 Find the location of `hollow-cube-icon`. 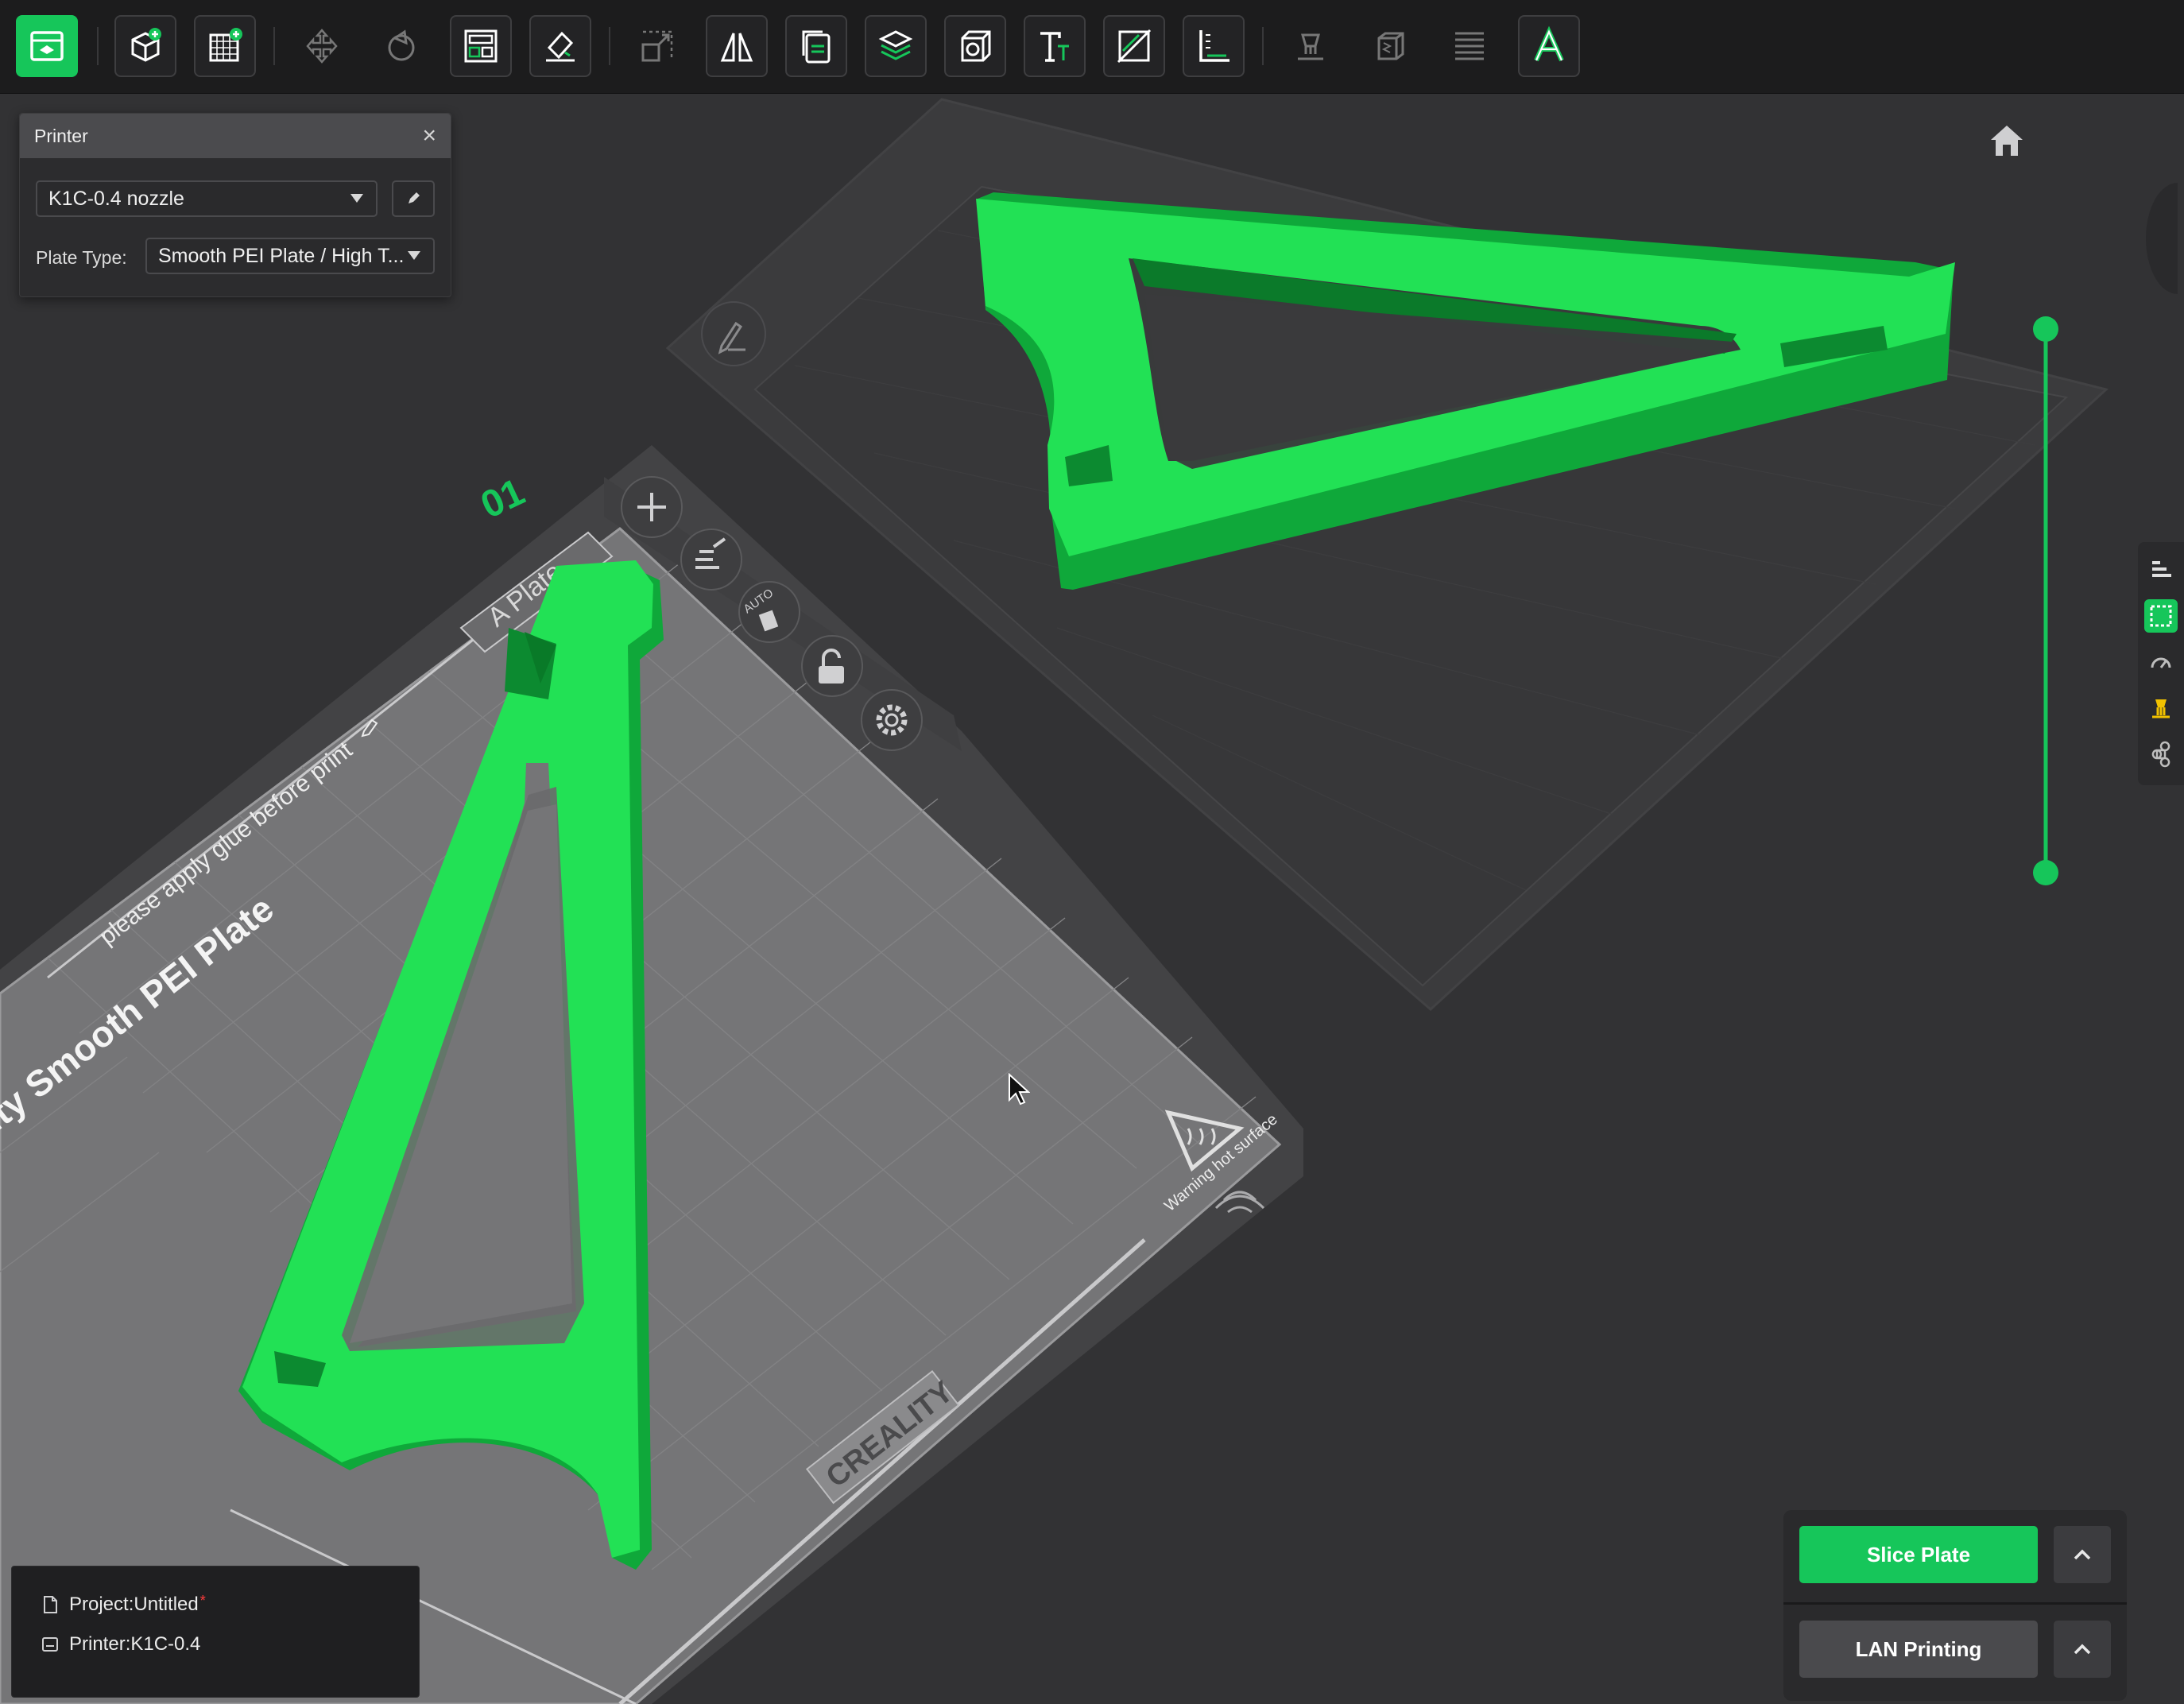

hollow-cube-icon is located at coordinates (976, 46).